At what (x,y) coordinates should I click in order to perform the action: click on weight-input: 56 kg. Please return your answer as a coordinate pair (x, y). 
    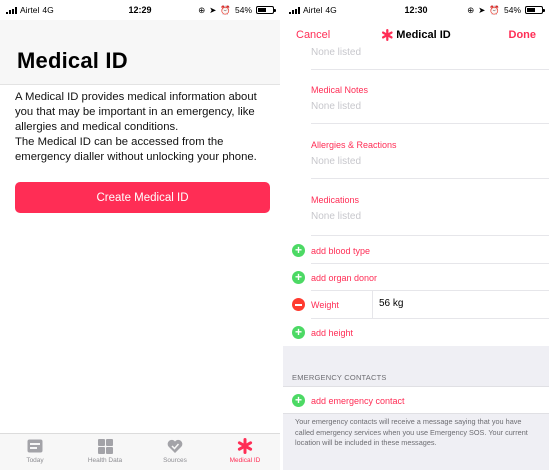
    Looking at the image, I should click on (391, 303).